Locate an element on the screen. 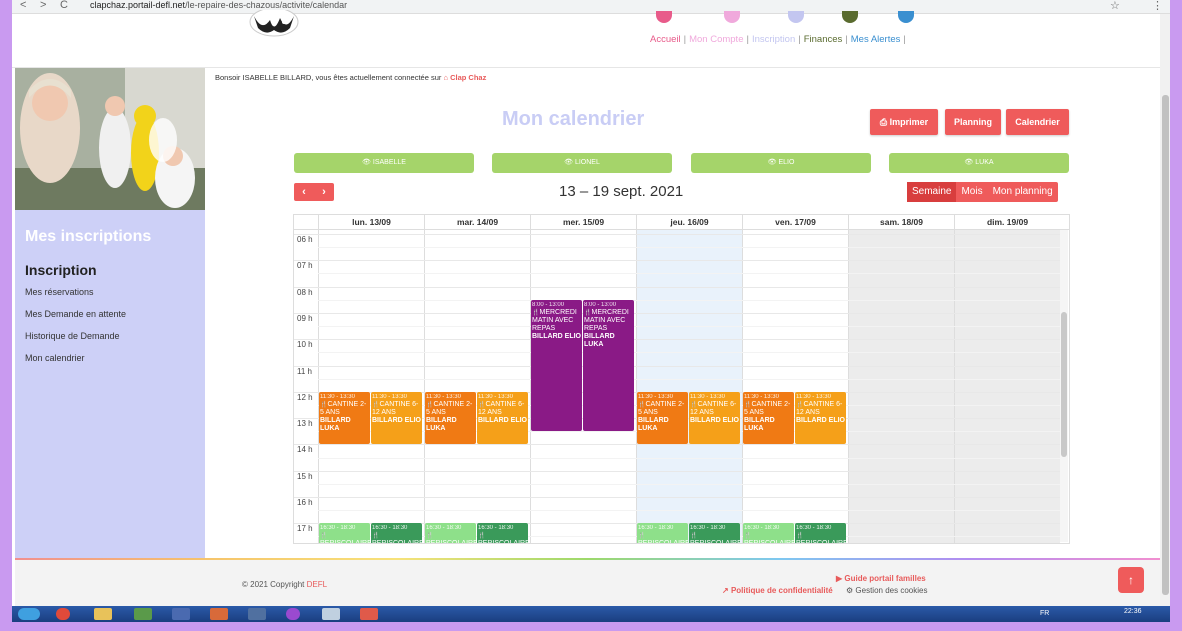  start-button-icon is located at coordinates (29, 614).